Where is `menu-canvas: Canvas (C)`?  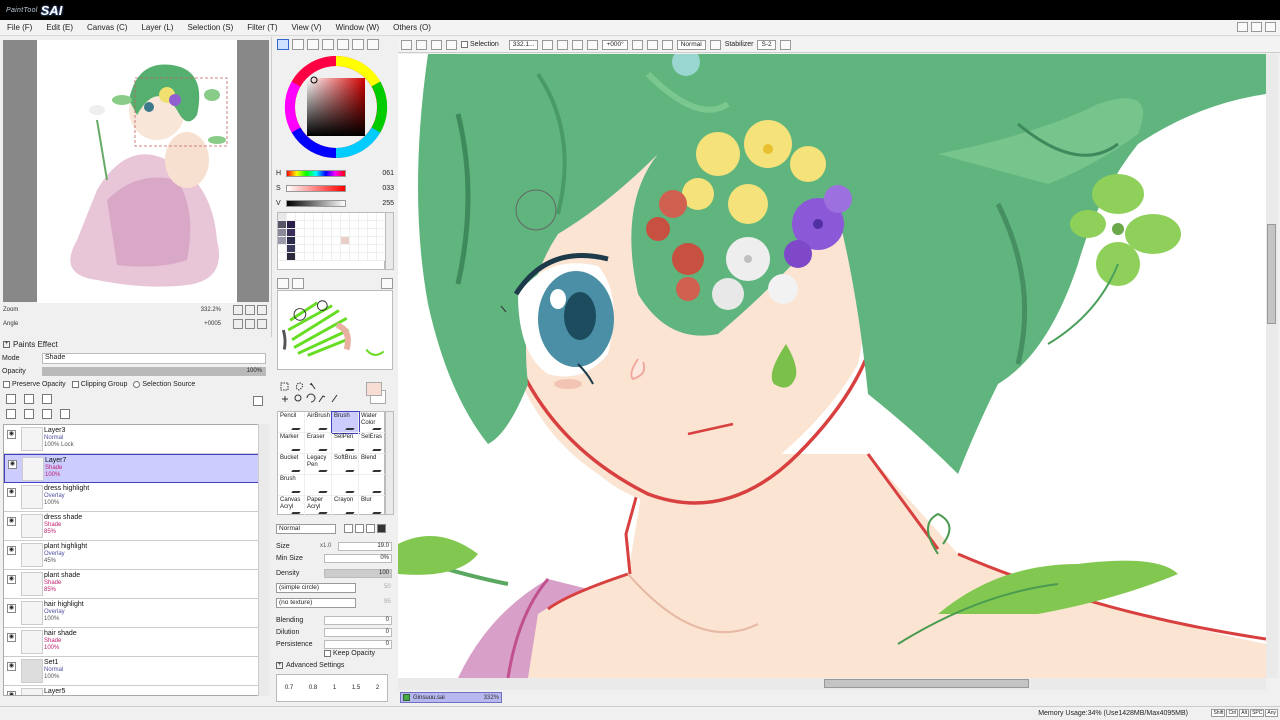 menu-canvas: Canvas (C) is located at coordinates (107, 27).